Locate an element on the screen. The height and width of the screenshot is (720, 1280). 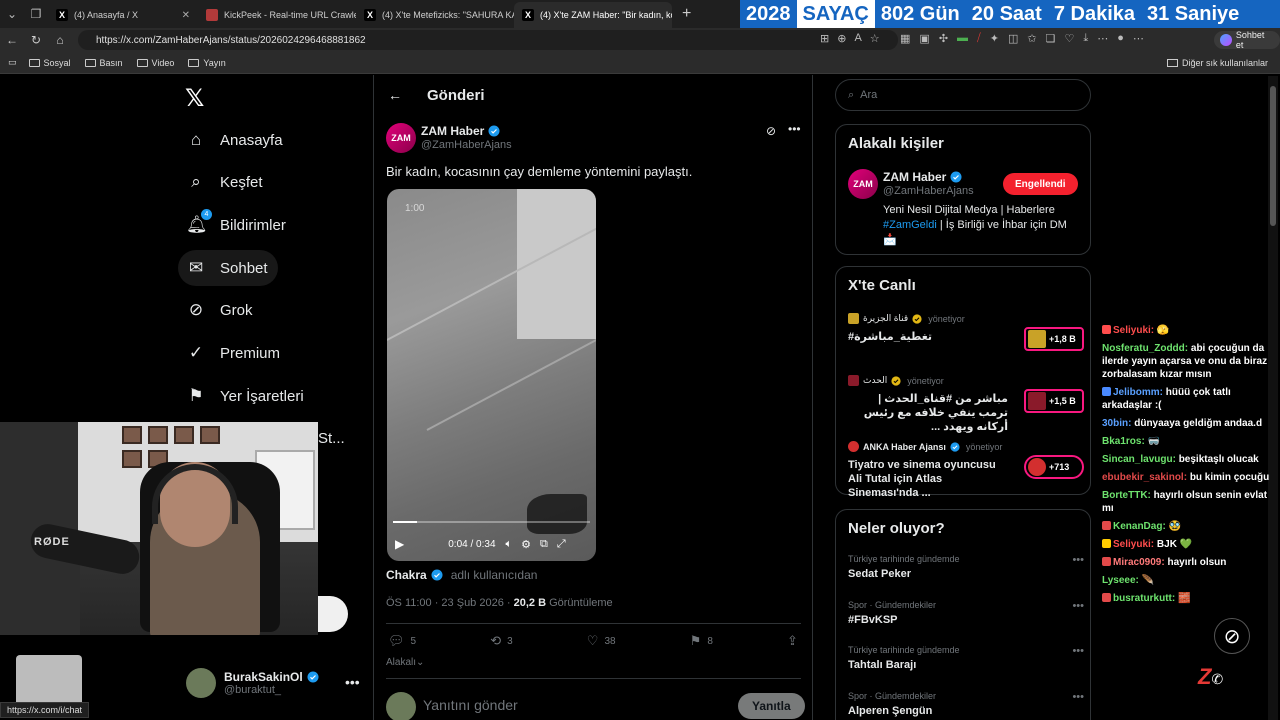
share-button: ⇪ is located at coordinates (792, 641).